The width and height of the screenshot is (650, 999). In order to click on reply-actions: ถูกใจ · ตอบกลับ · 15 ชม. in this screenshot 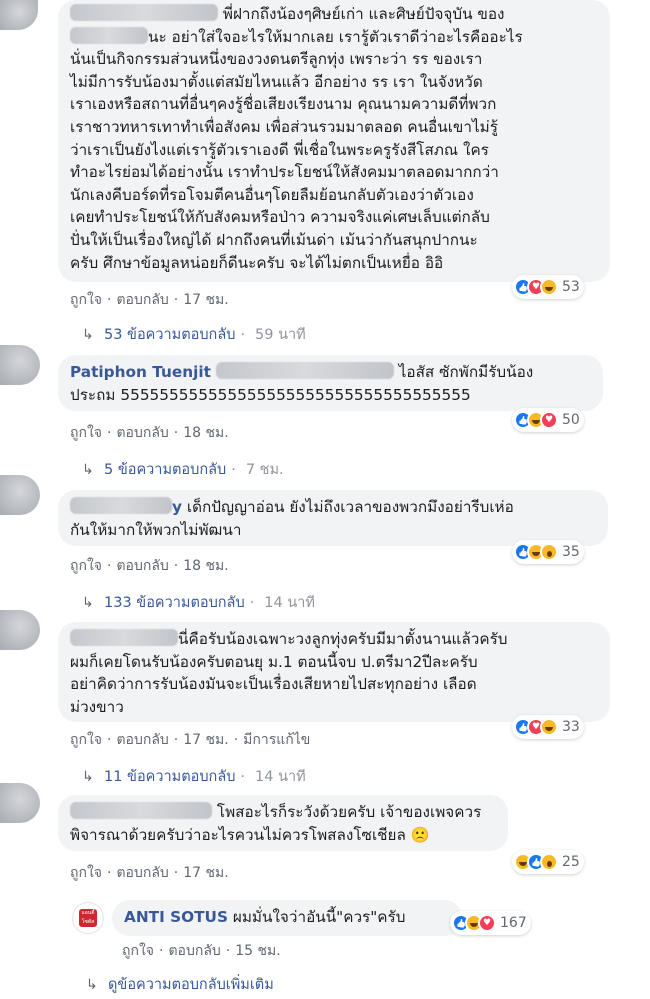, I will do `click(201, 951)`.